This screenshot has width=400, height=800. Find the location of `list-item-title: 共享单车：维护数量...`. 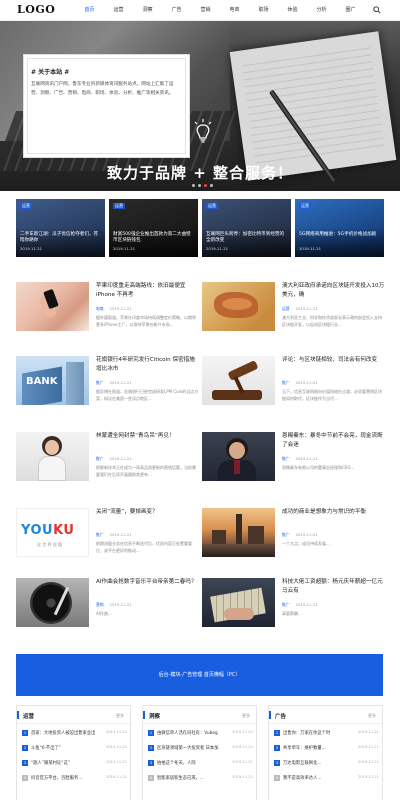

list-item-title: 共享单车：维护数量... is located at coordinates (317, 748).